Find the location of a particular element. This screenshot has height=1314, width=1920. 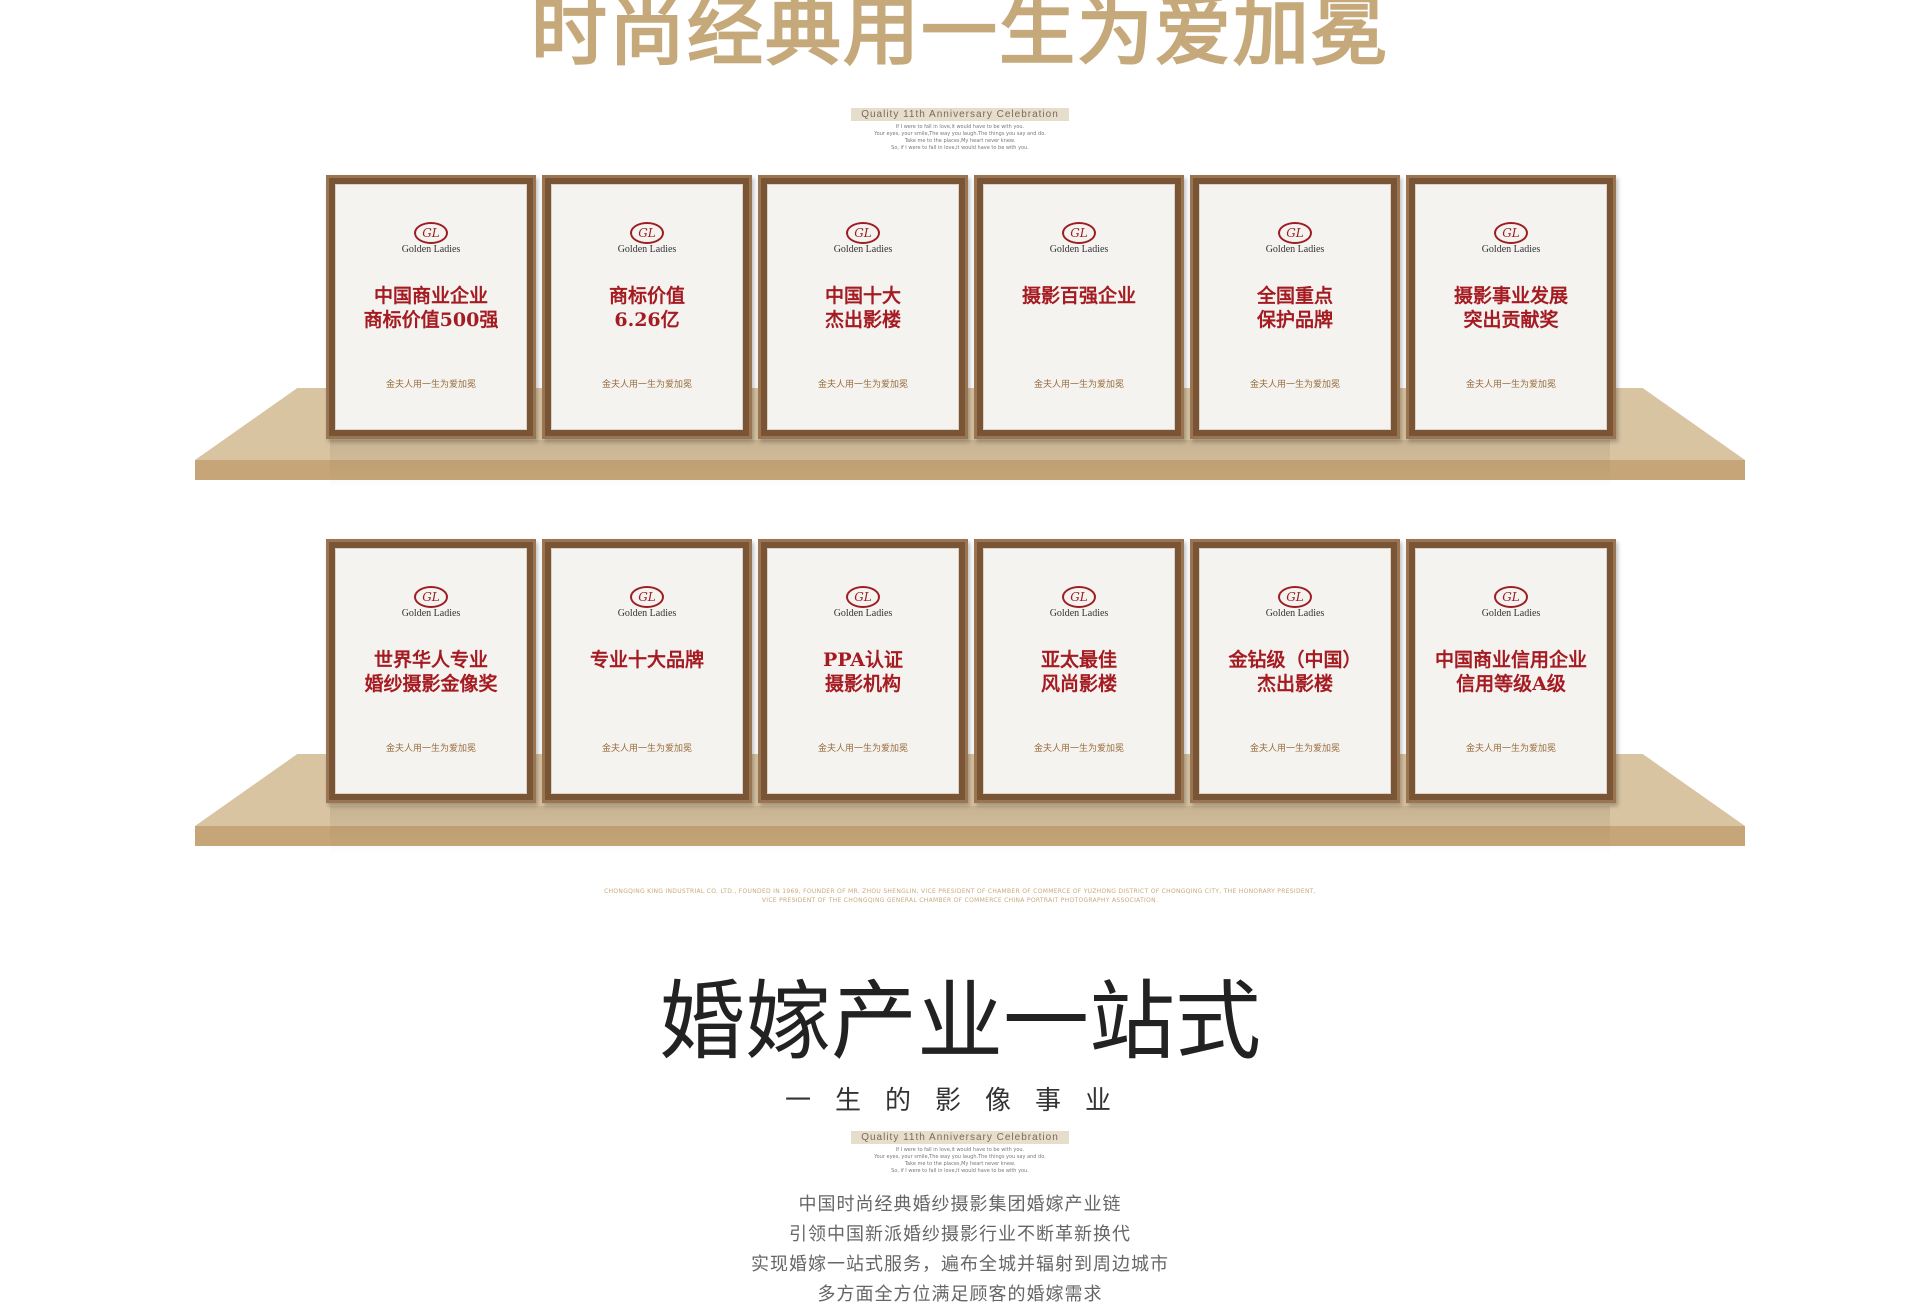

award-plaque: GL Golden Ladies 专业十大品牌金夫人用一生为爱加冕 is located at coordinates (647, 671).